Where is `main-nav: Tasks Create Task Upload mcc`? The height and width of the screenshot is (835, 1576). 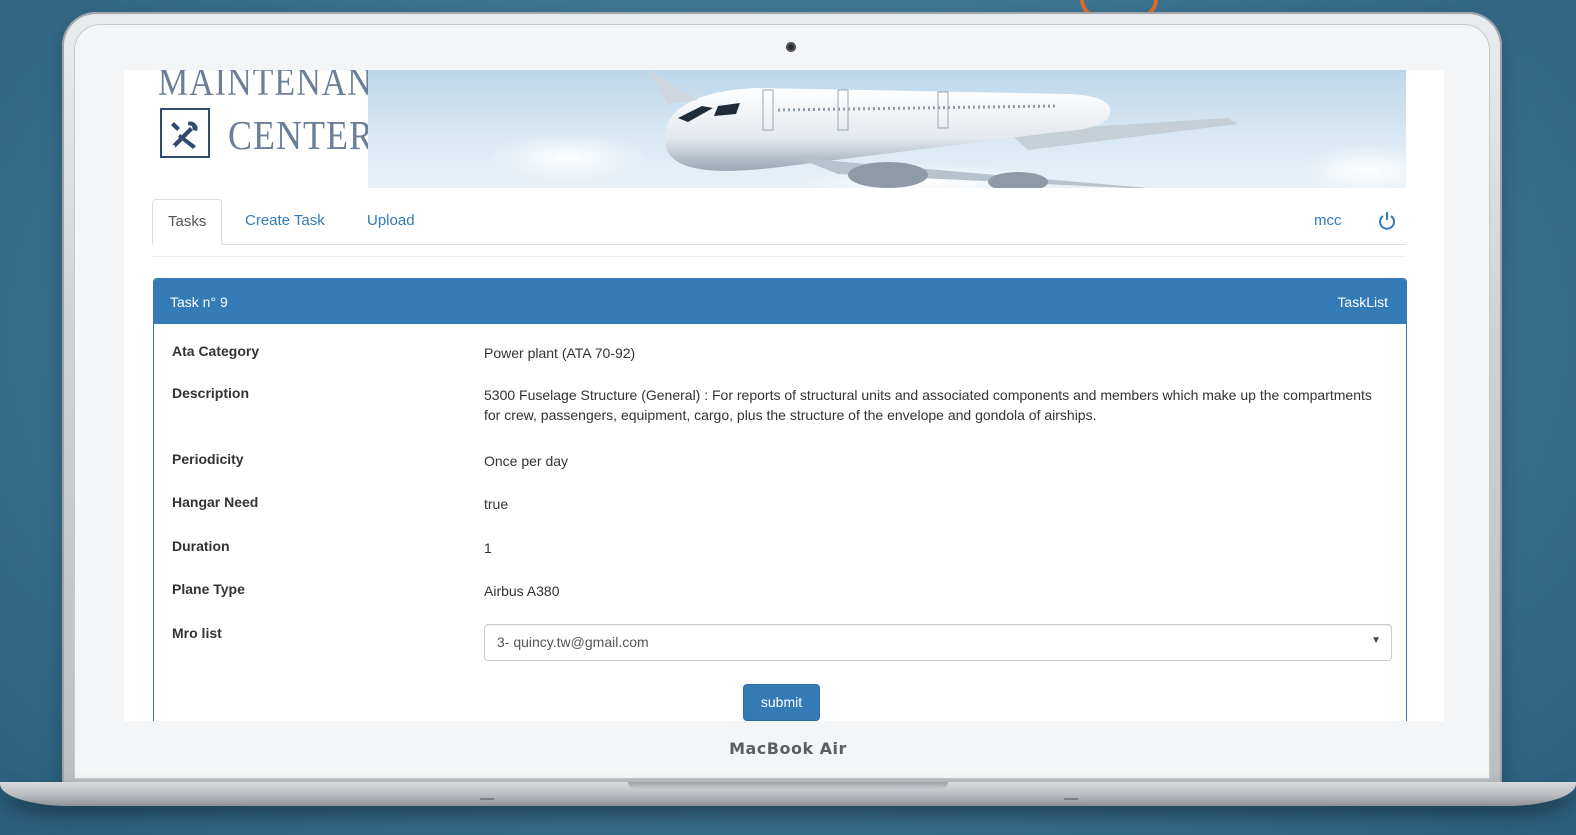
main-nav: Tasks Create Task Upload mcc is located at coordinates (779, 222).